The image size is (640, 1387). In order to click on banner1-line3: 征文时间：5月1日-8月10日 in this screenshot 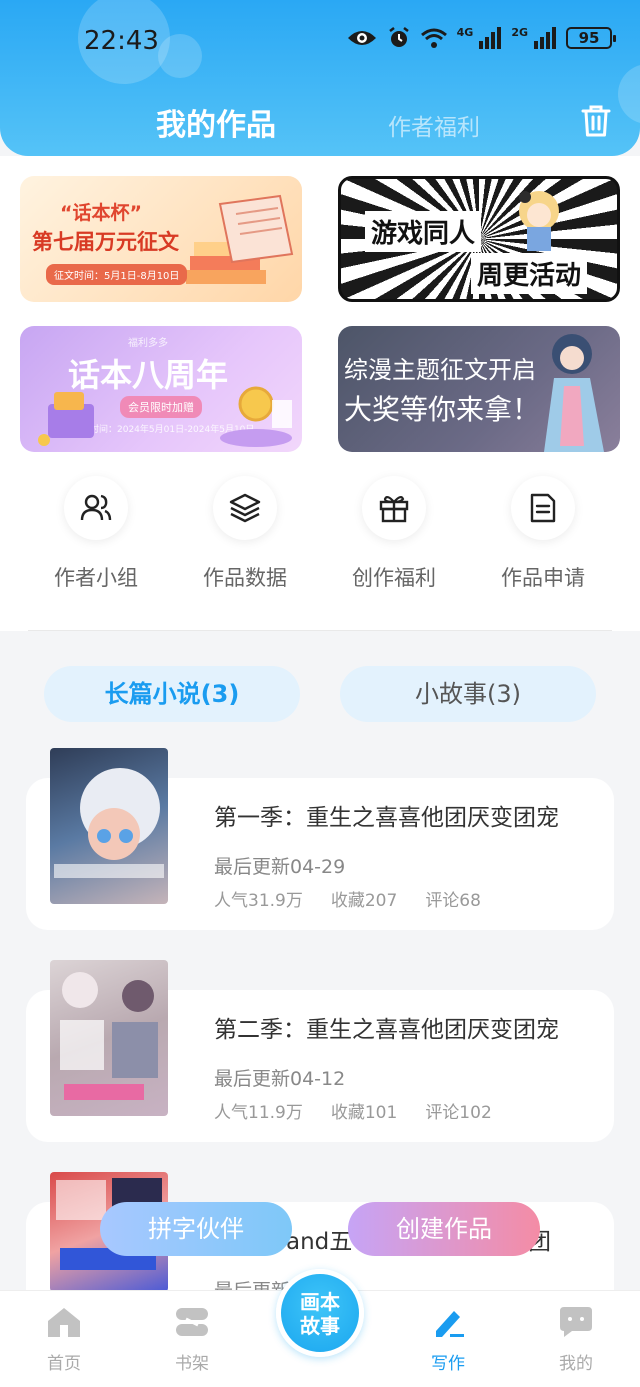, I will do `click(117, 274)`.